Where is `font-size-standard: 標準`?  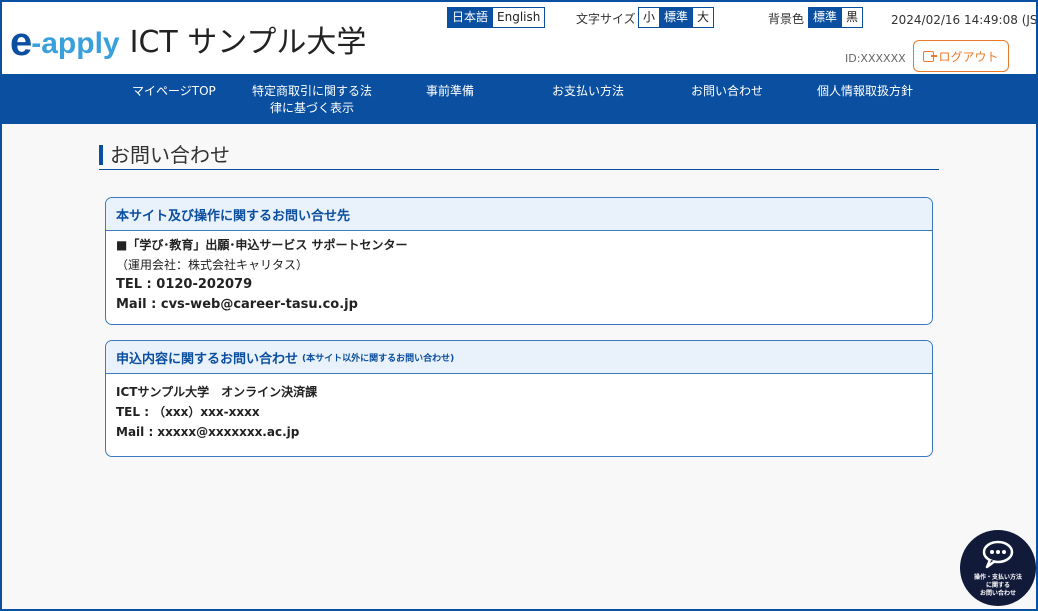
font-size-standard: 標準 is located at coordinates (676, 17).